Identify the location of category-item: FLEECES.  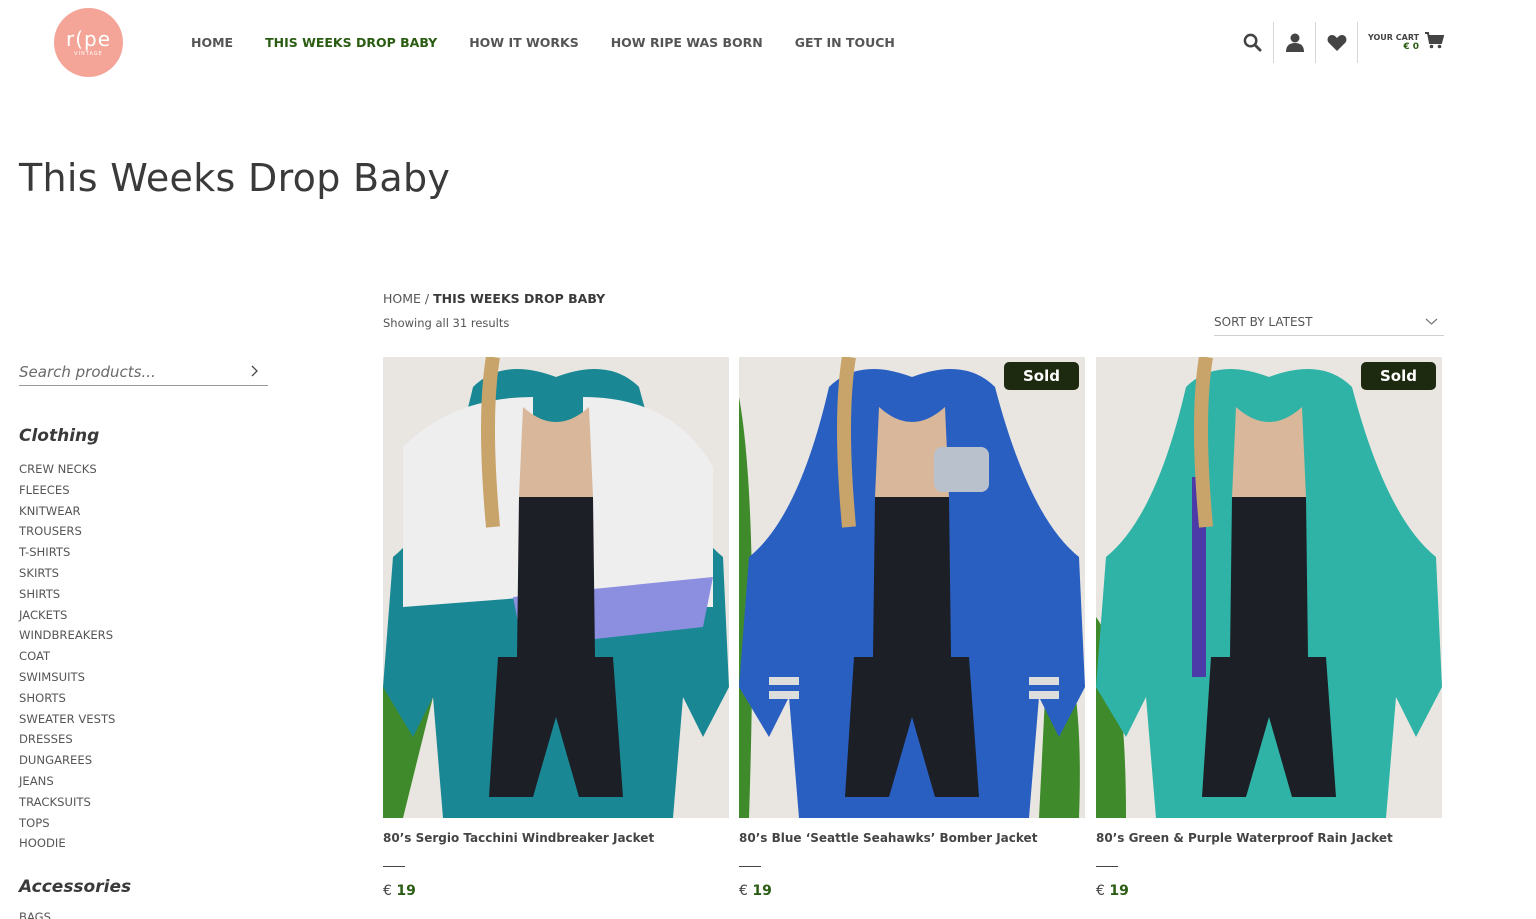
(67, 493).